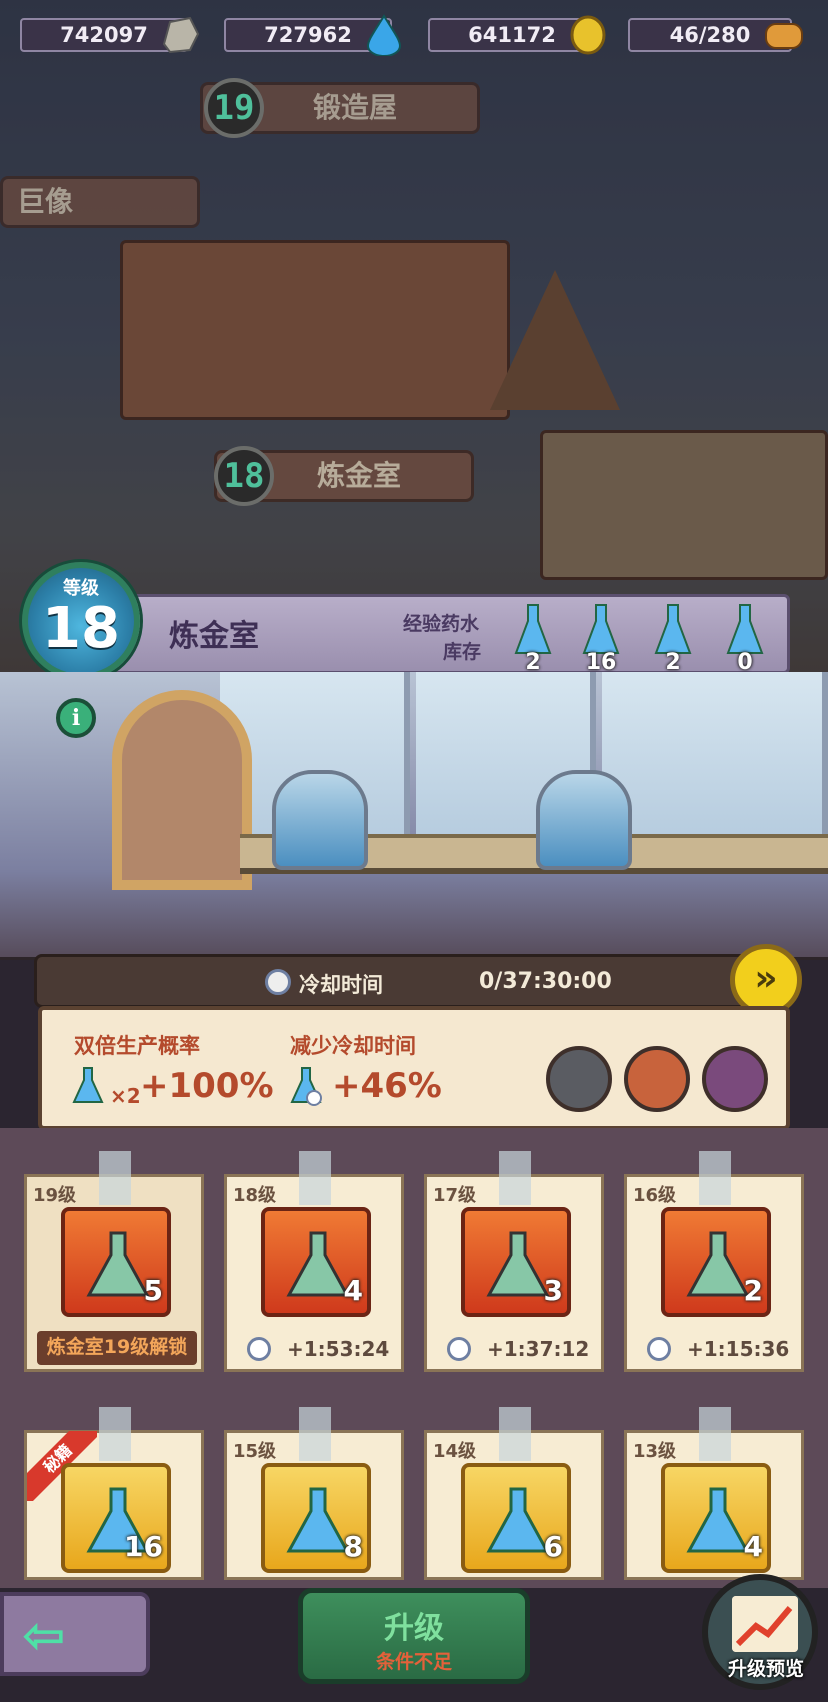 Image resolution: width=828 pixels, height=1702 pixels. Describe the element at coordinates (45, 201) in the screenshot. I see `colossus-name: 巨像` at that location.